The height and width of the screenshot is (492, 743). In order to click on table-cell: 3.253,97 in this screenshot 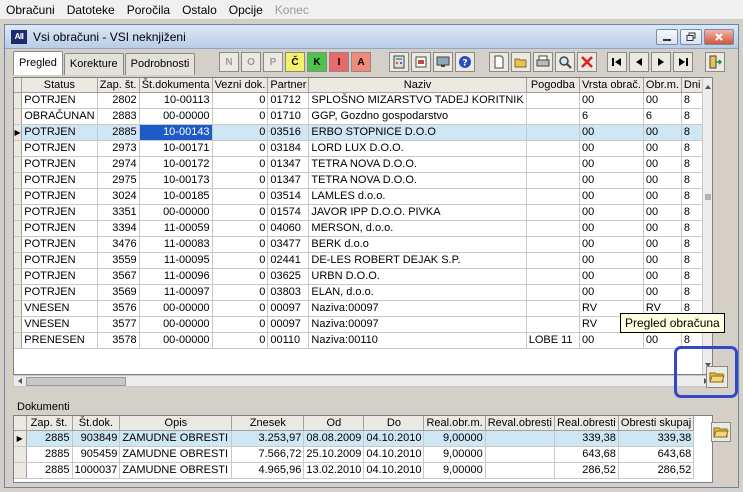, I will do `click(268, 438)`.